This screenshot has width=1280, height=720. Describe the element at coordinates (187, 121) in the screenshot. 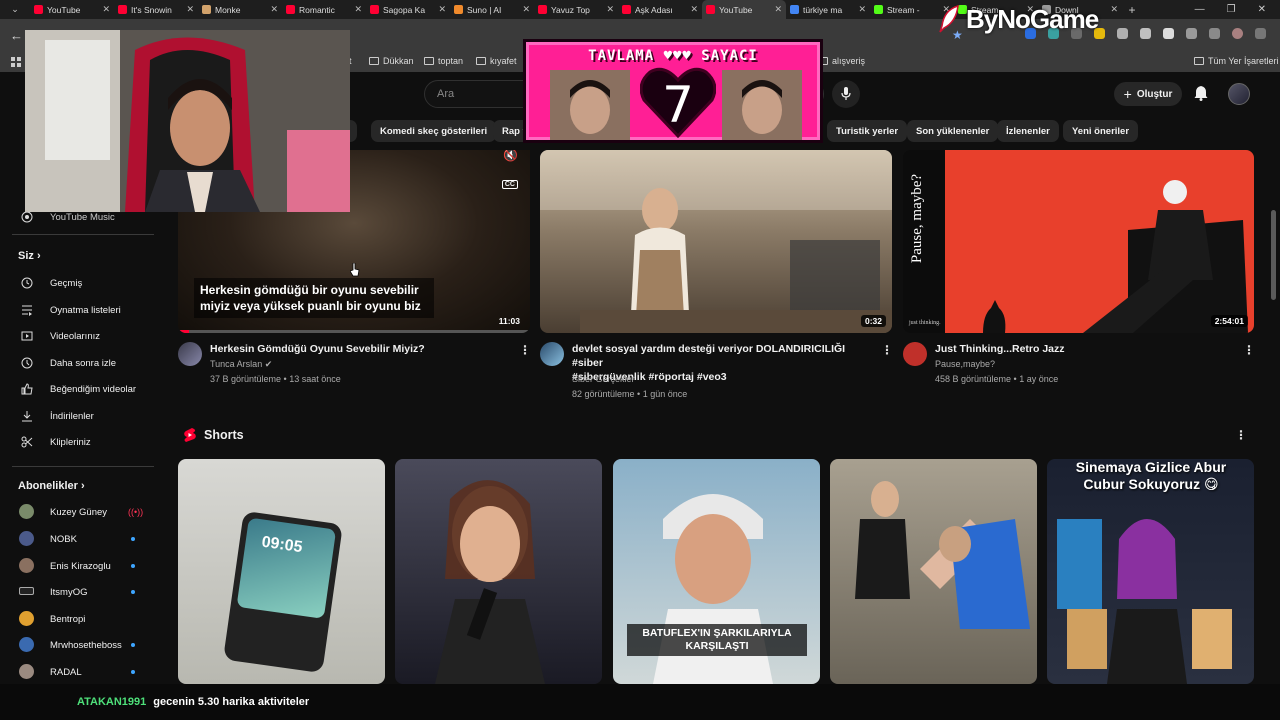

I see `streamer-webcam-image` at that location.